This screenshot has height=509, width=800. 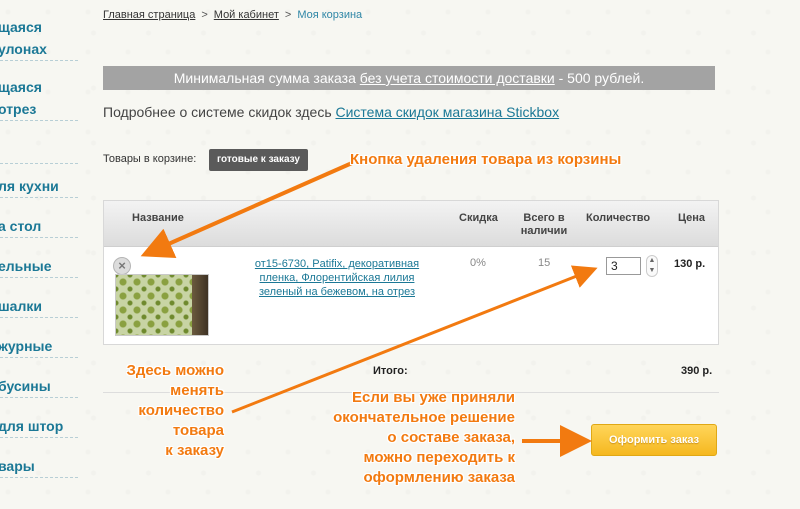 I want to click on notice-suffix: - 500 рублей., so click(x=599, y=78).